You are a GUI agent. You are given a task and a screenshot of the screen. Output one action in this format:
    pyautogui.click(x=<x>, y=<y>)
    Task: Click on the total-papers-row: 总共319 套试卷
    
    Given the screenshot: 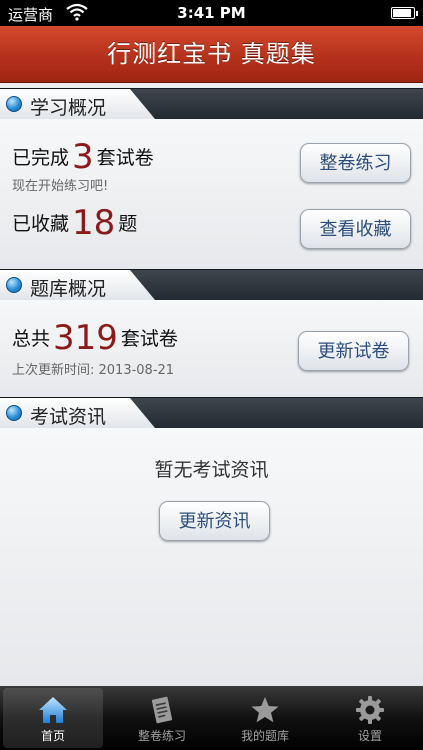 What is the action you would take?
    pyautogui.click(x=95, y=338)
    